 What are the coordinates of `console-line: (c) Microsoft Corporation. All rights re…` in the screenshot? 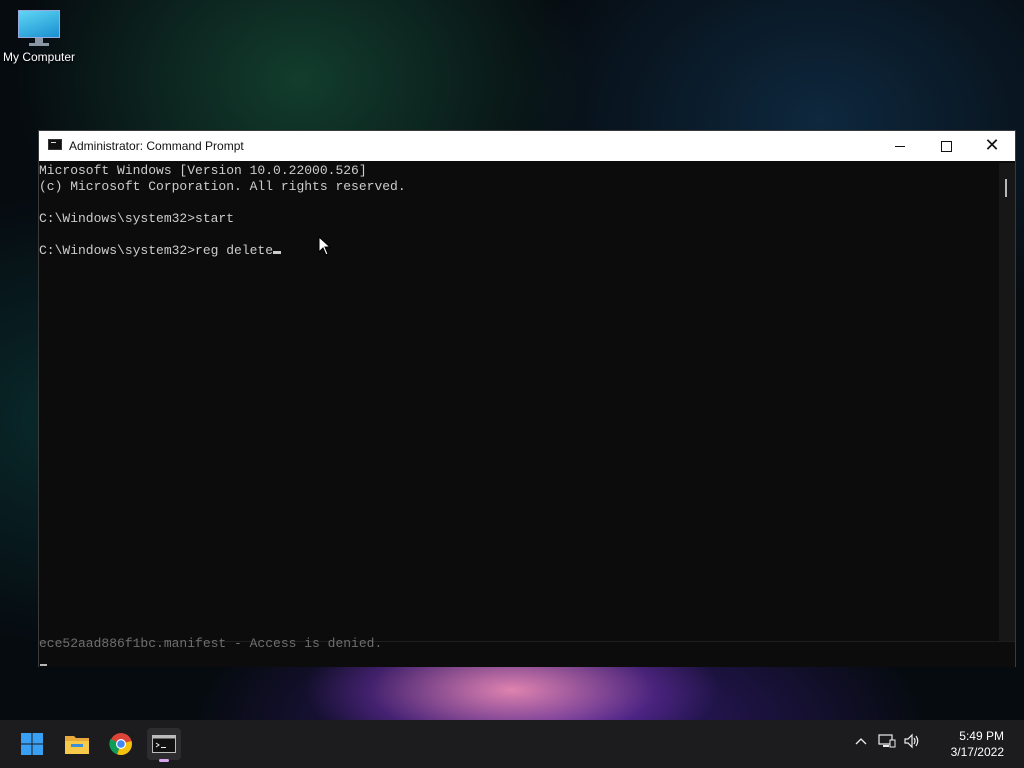 It's located at (222, 186).